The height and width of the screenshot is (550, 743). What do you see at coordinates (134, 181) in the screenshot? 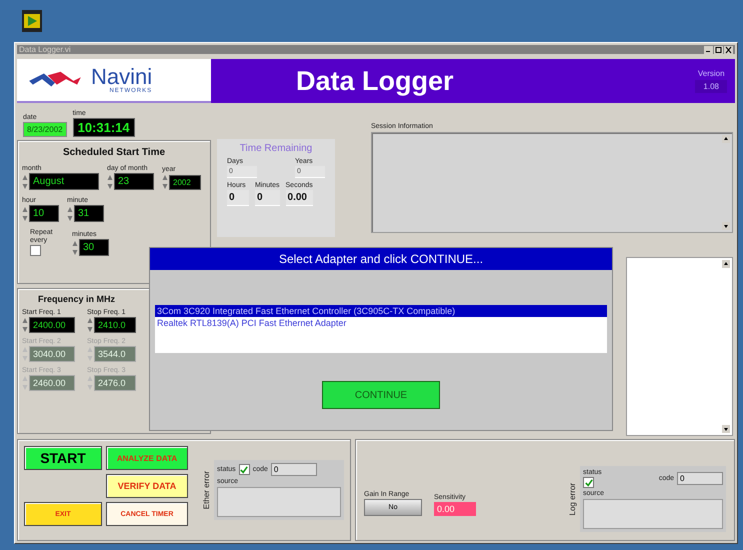
I see `numeric-field: 23` at bounding box center [134, 181].